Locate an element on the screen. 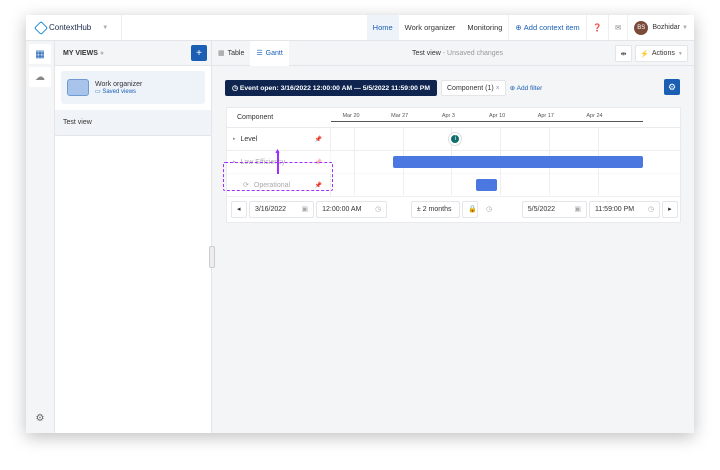  tick-label: Apr 3 is located at coordinates (448, 116).